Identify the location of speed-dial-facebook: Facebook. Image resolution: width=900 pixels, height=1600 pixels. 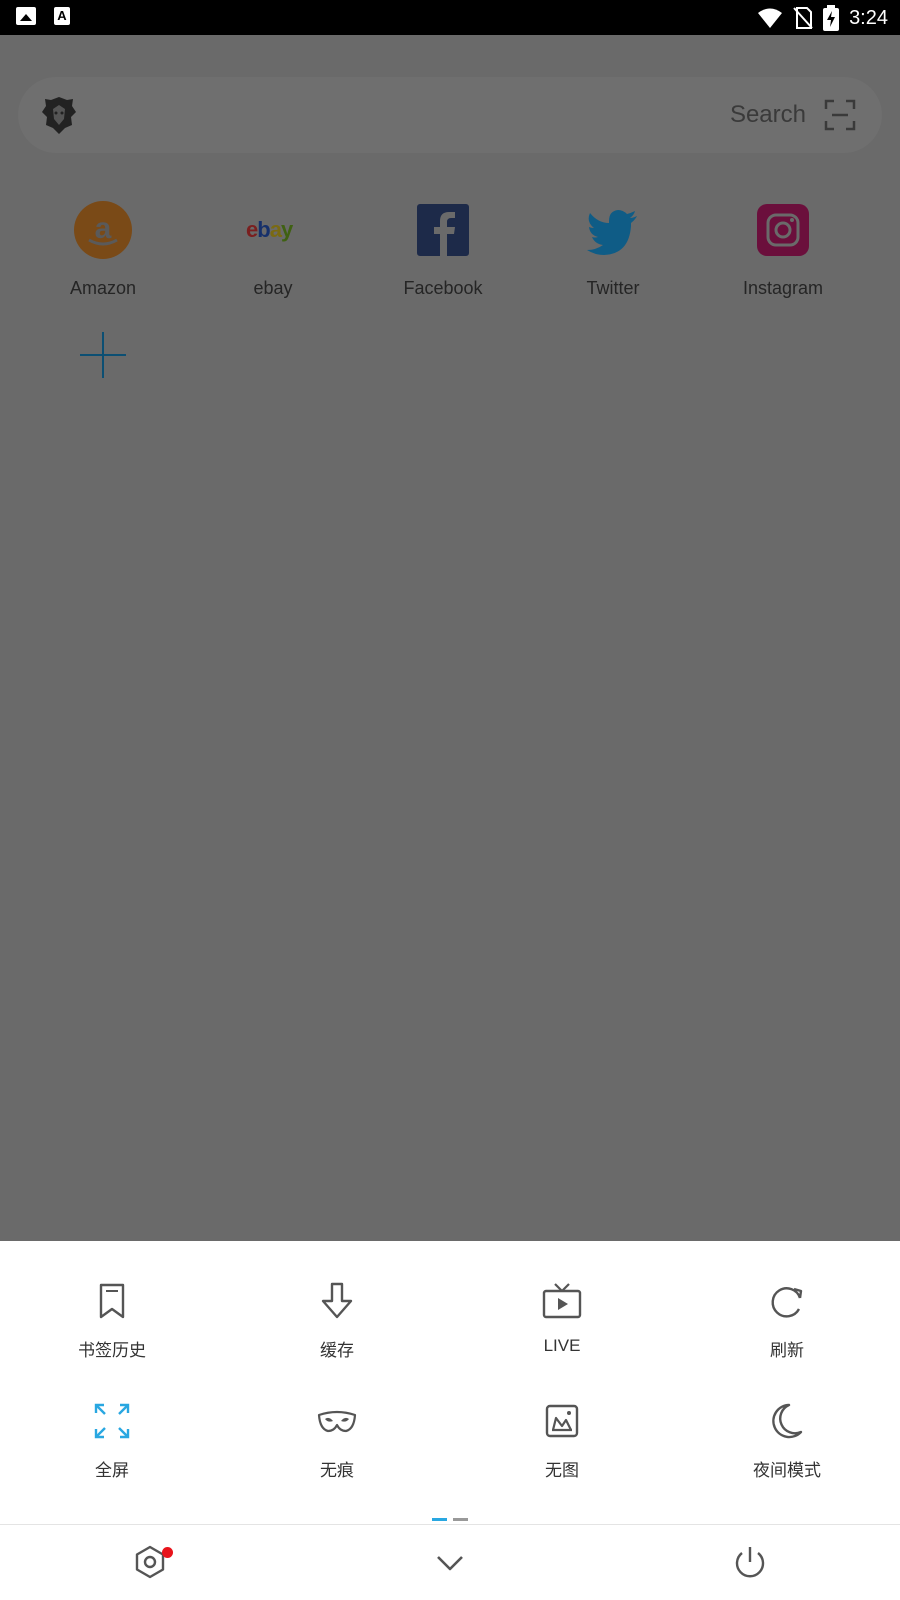
(443, 249).